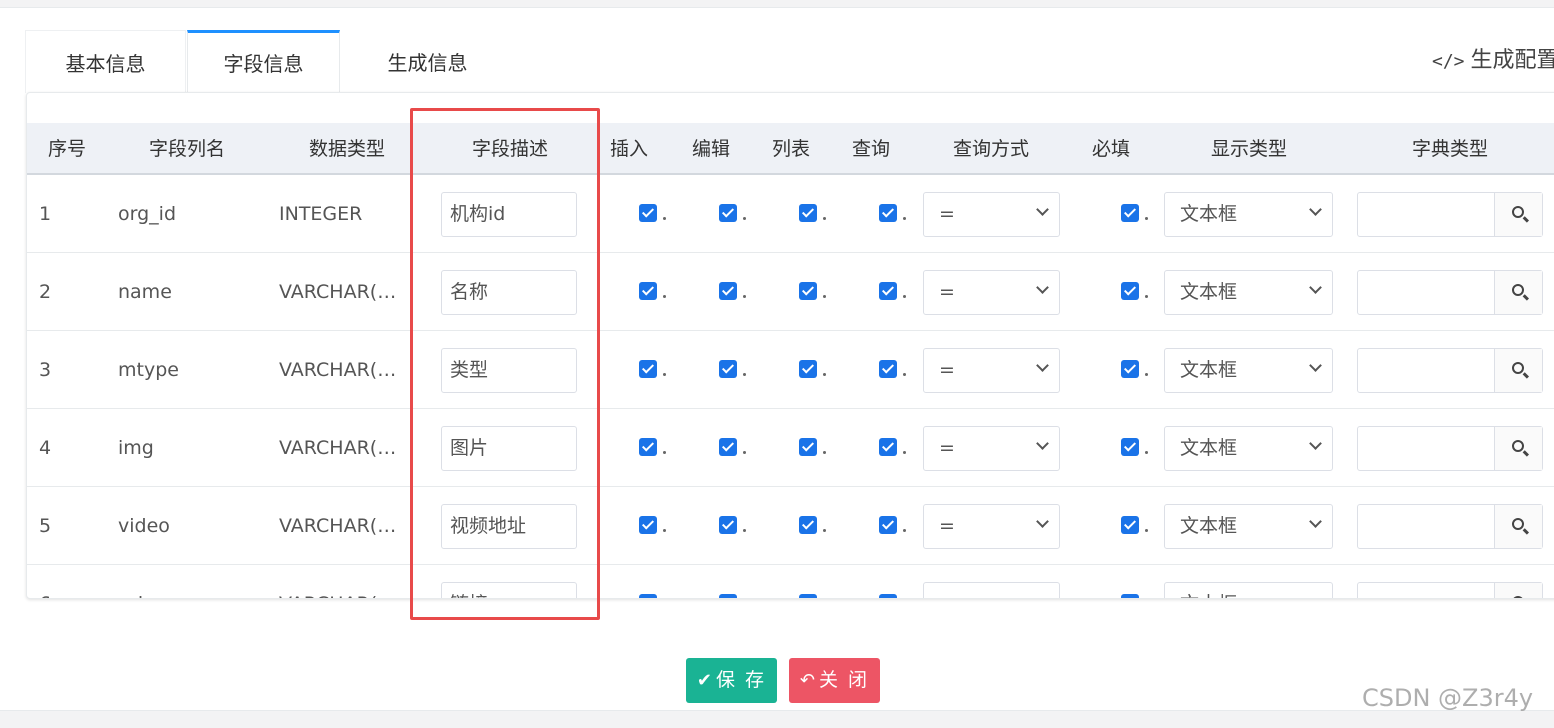 The image size is (1554, 728). Describe the element at coordinates (741, 680) in the screenshot. I see `save-label: 保 存` at that location.